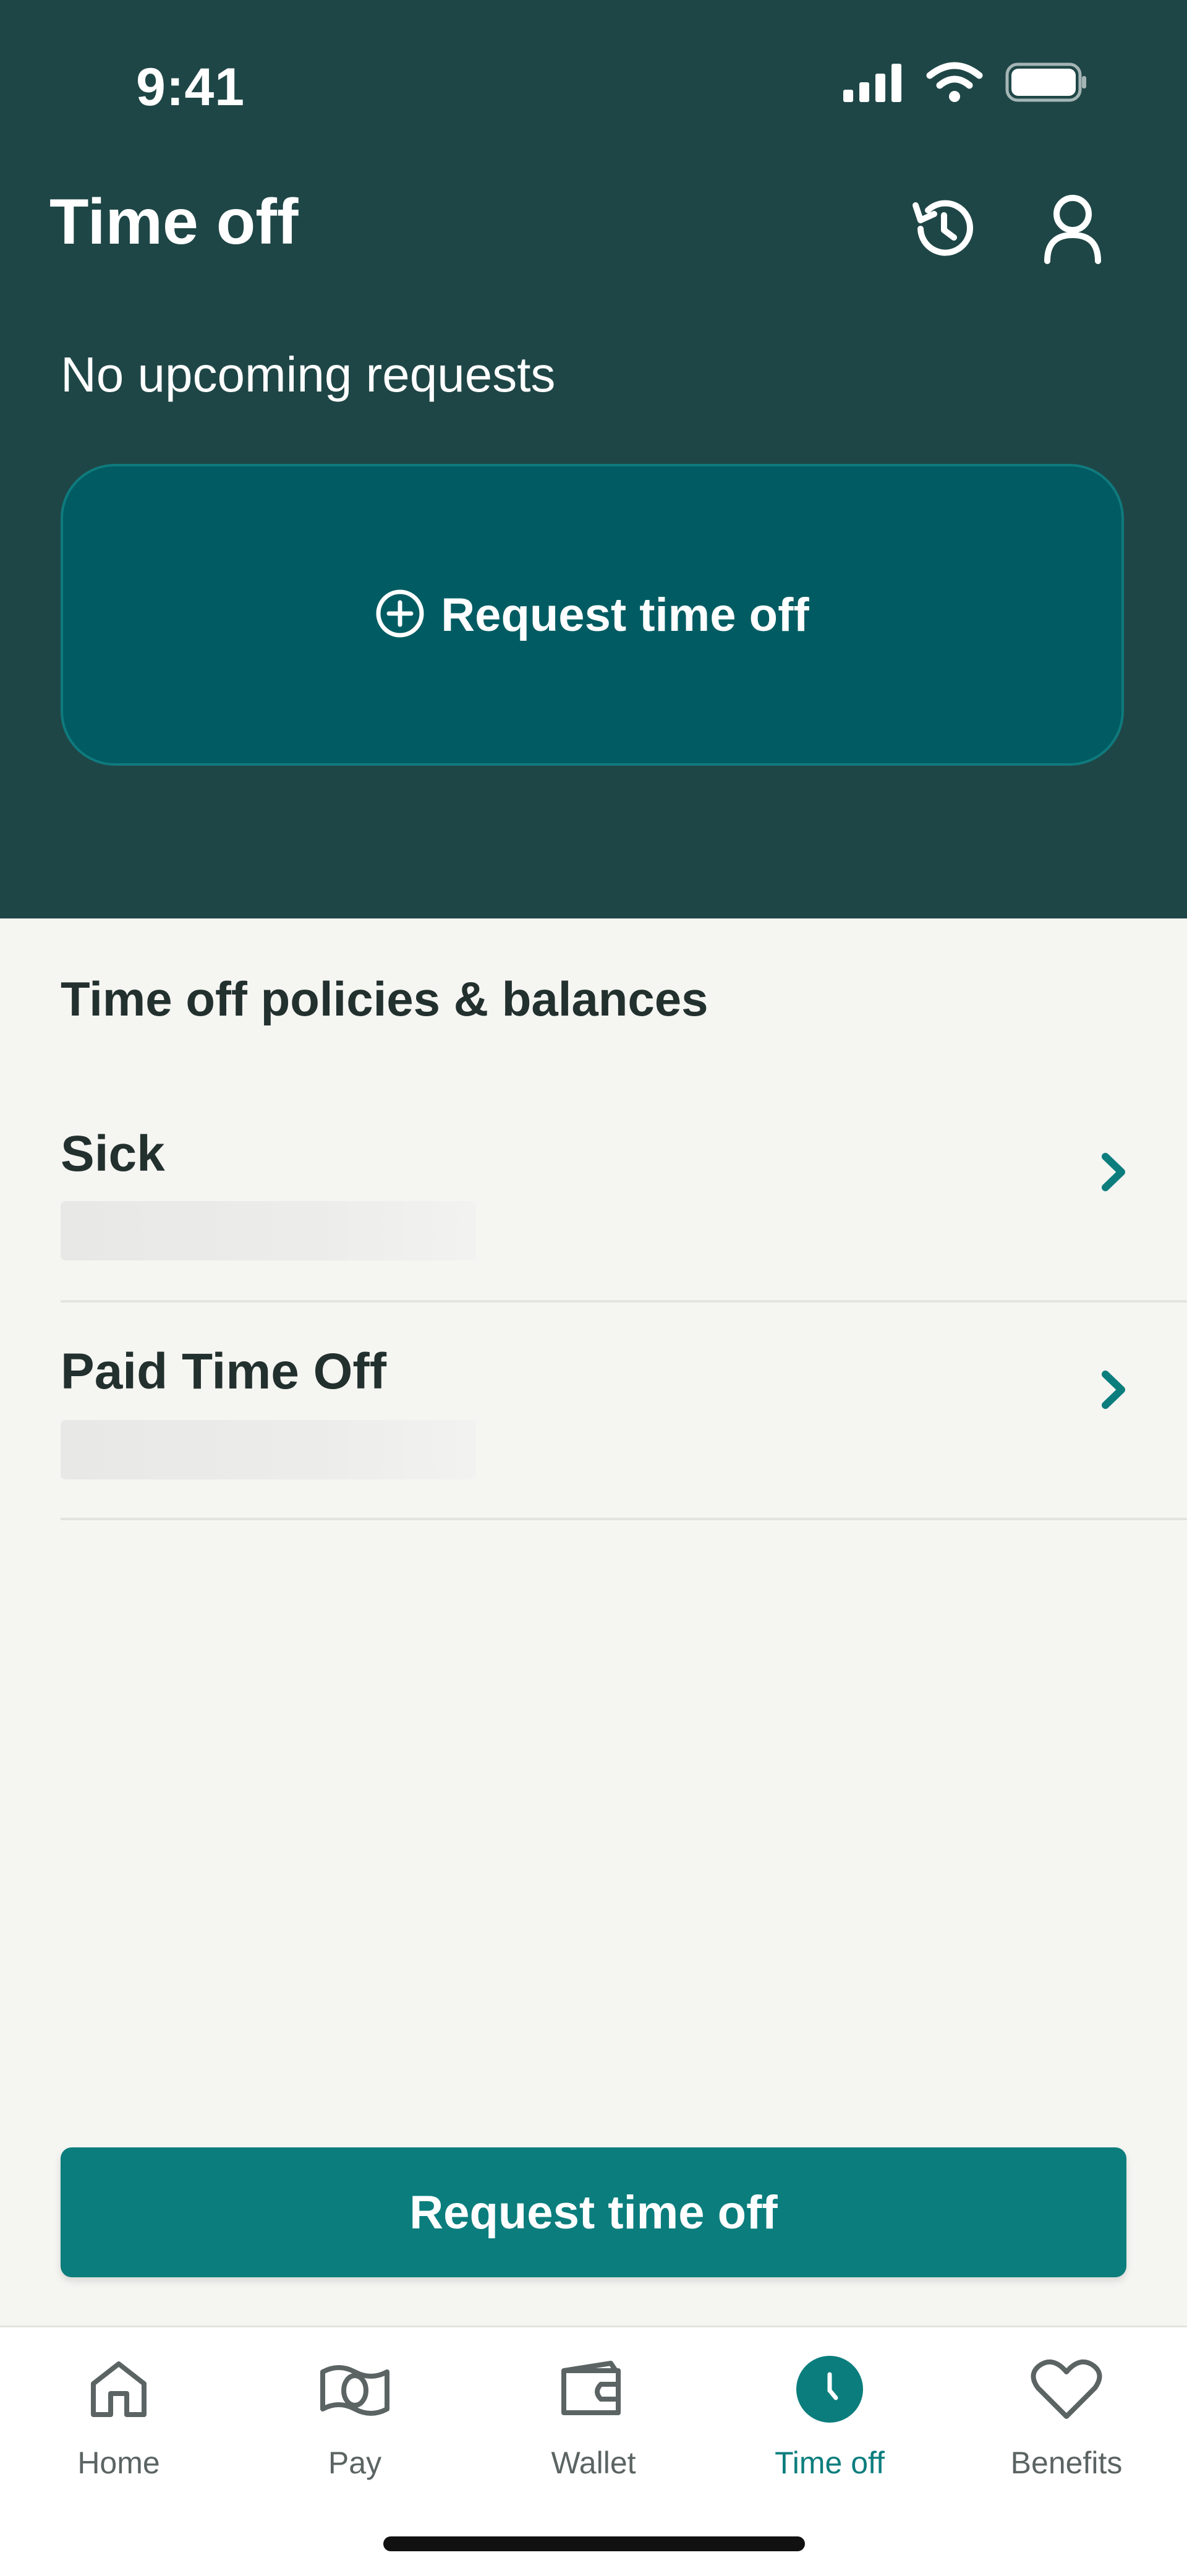 The image size is (1187, 2576). I want to click on status-icons, so click(965, 84).